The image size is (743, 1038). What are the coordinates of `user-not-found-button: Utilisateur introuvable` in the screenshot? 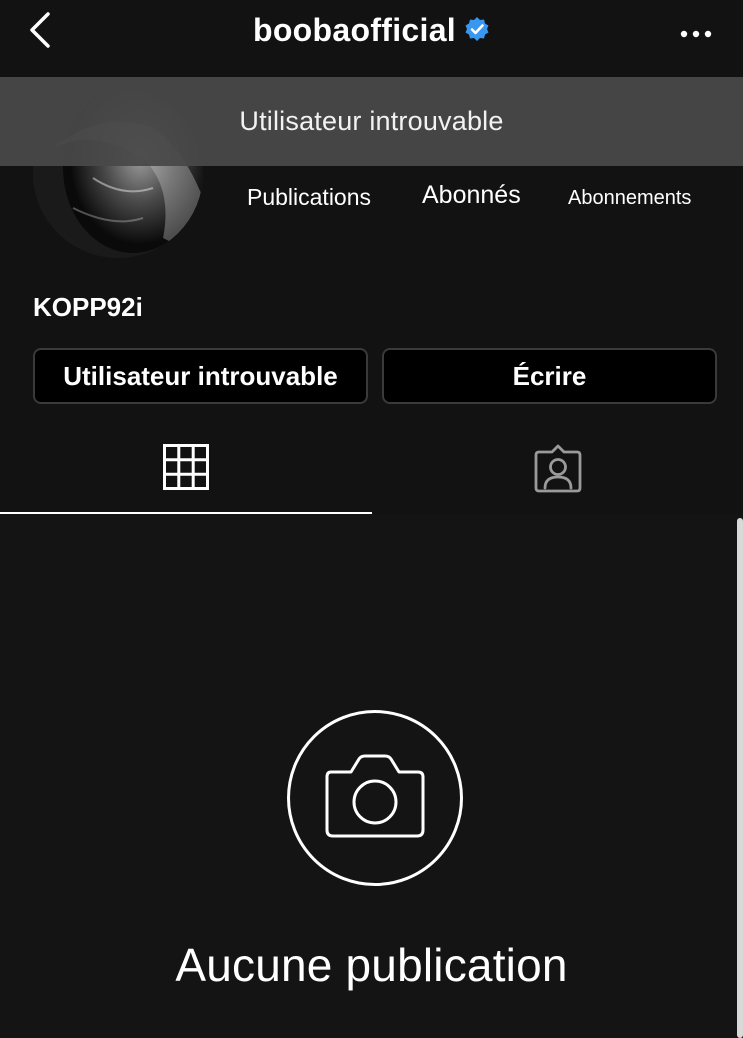 It's located at (200, 376).